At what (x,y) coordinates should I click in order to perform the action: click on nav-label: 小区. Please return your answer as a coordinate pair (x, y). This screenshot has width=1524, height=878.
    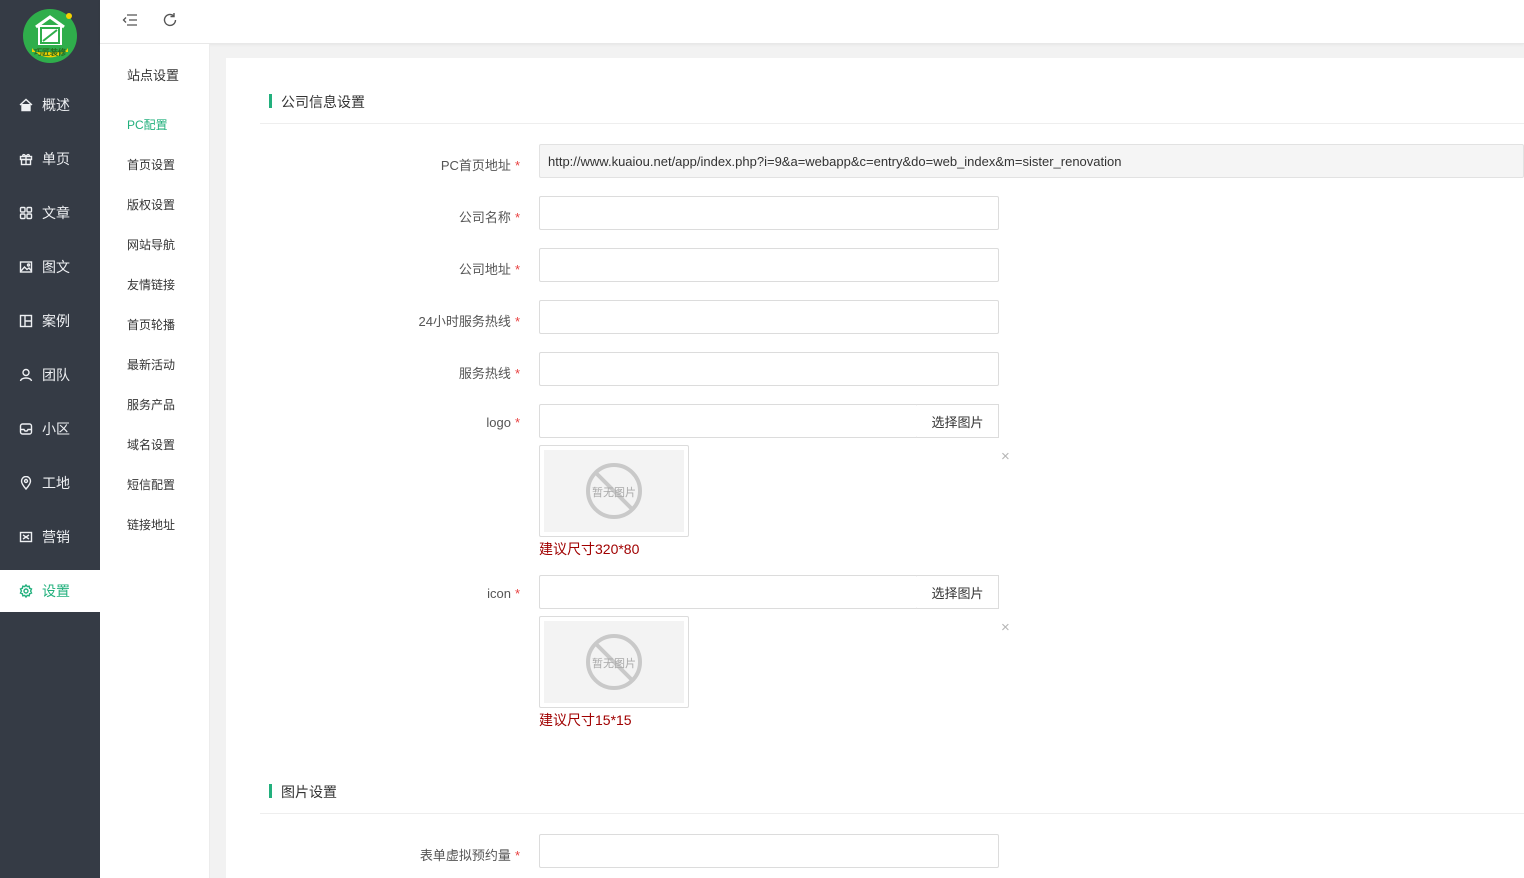
    Looking at the image, I should click on (56, 429).